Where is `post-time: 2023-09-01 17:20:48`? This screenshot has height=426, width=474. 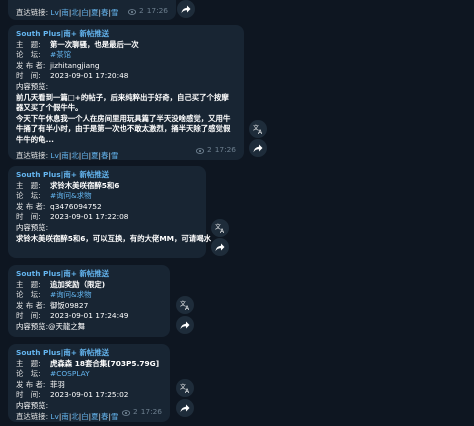
post-time: 2023-09-01 17:20:48 is located at coordinates (89, 76).